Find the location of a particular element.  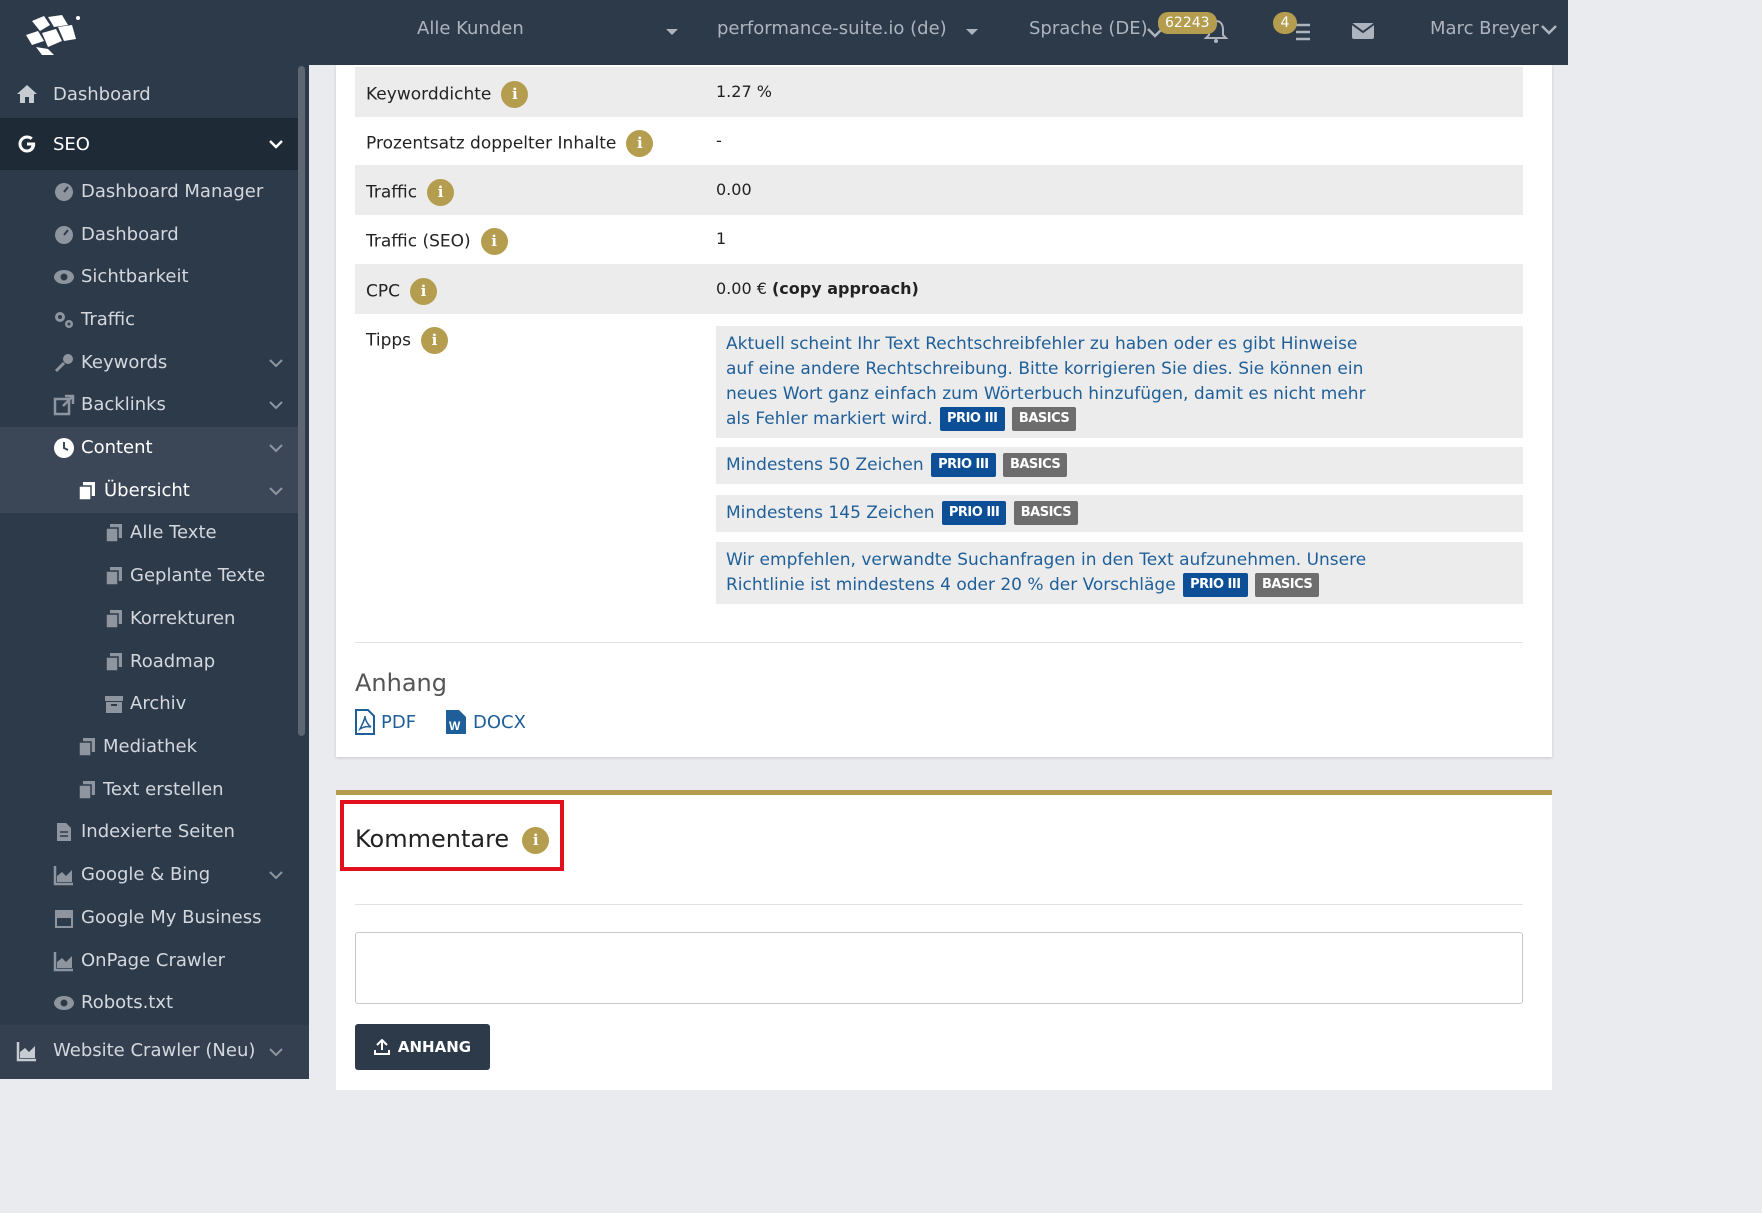

sidebar-item-label: Google My Business is located at coordinates (171, 917).